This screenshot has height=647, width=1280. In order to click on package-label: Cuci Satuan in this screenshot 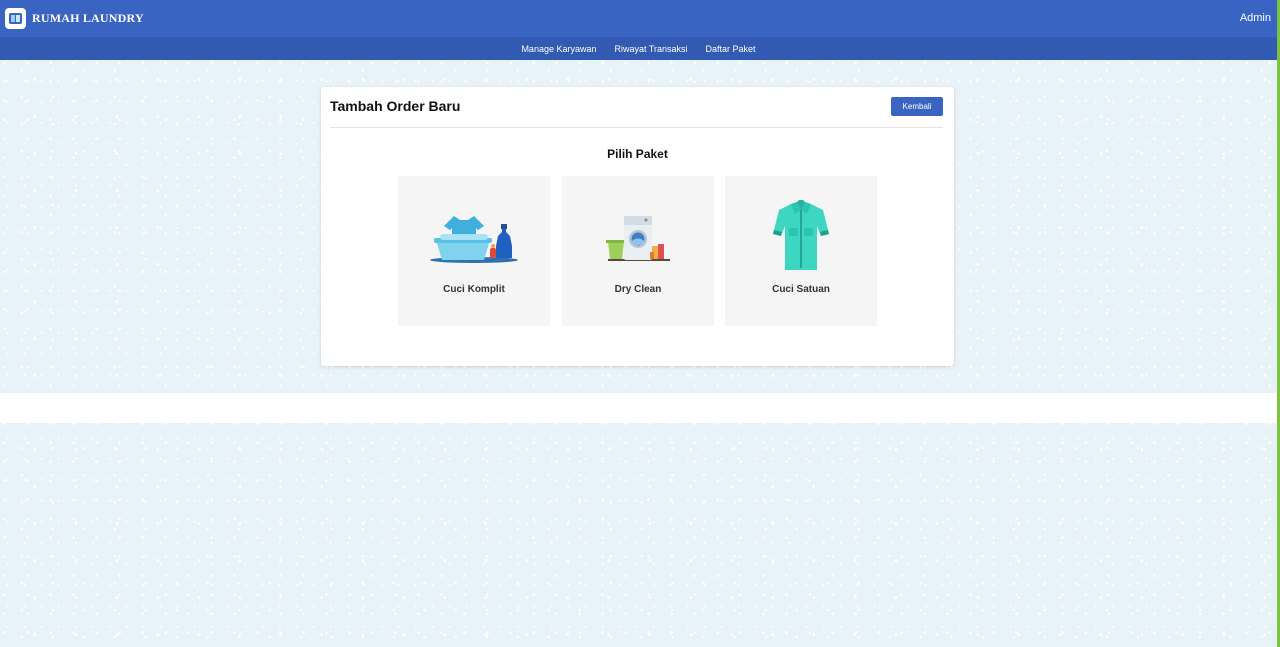, I will do `click(801, 289)`.